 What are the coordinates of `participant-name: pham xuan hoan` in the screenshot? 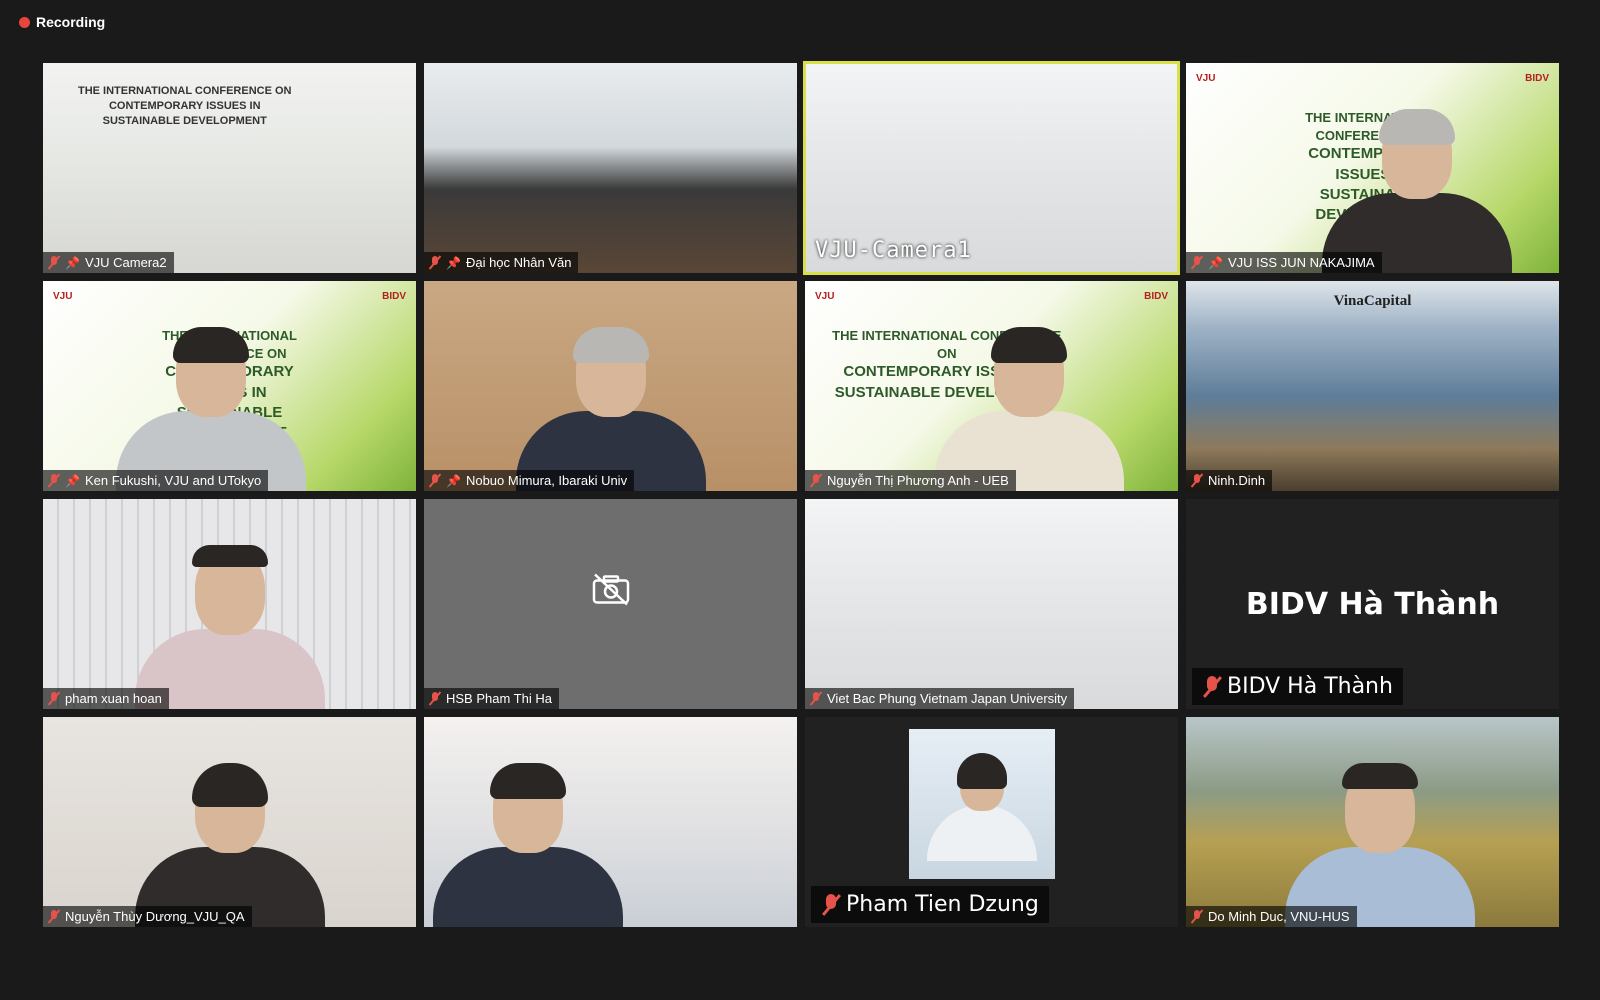 It's located at (113, 698).